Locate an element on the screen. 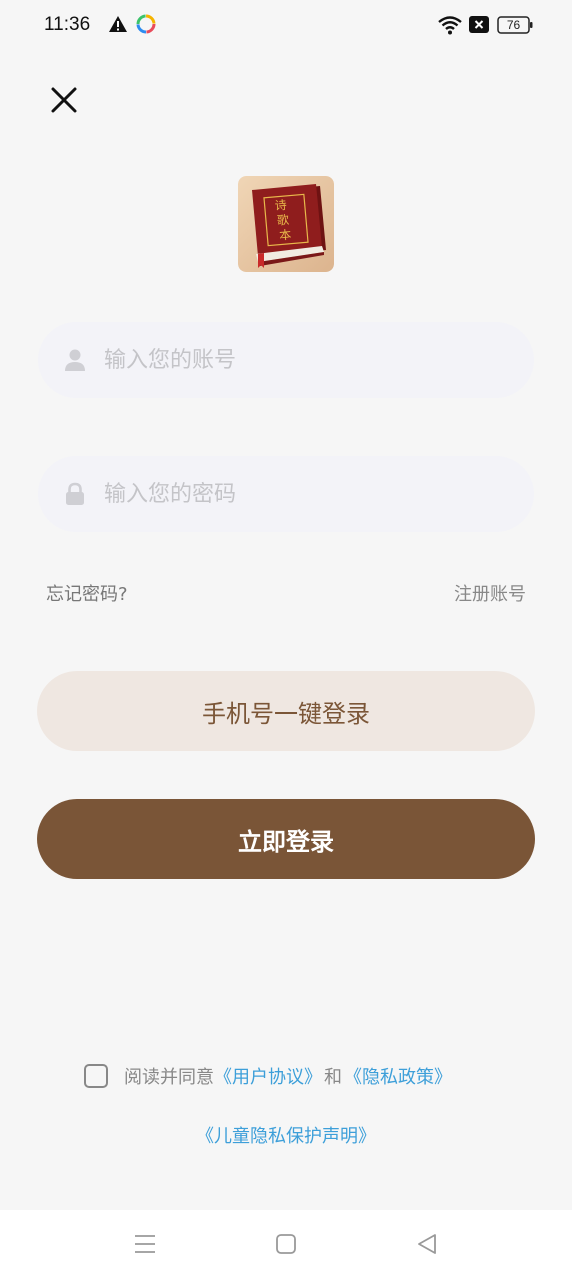 The image size is (572, 1280). back-icon is located at coordinates (427, 1244).